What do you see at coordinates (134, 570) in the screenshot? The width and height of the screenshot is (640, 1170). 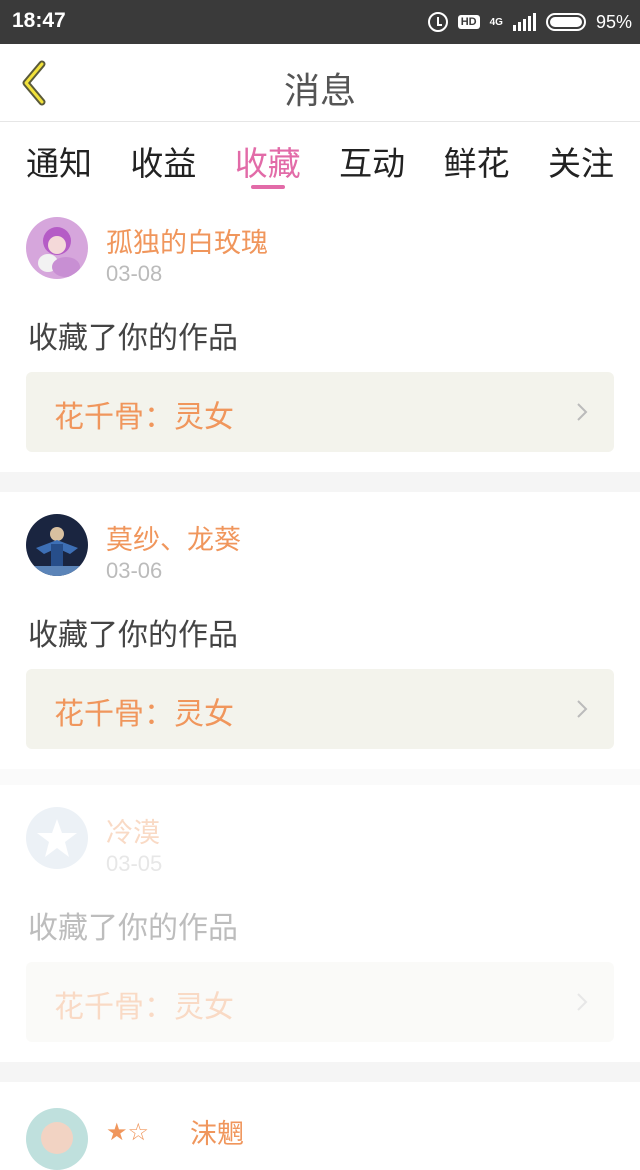 I see `message-date: 03-06` at bounding box center [134, 570].